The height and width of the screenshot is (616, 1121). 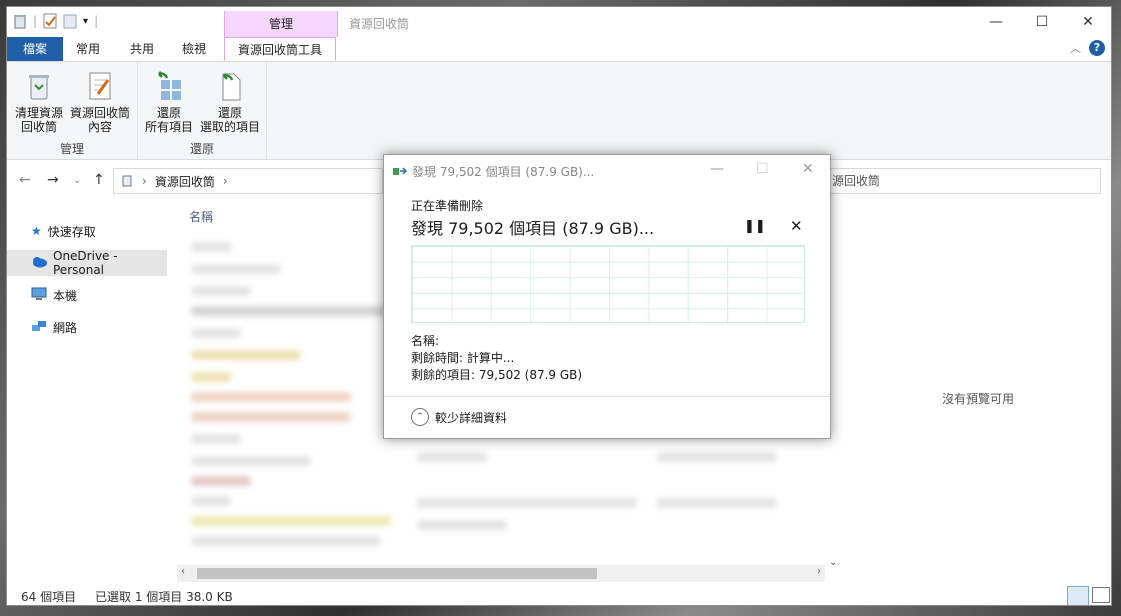 What do you see at coordinates (248, 181) in the screenshot?
I see `address-bar: › 資源回收筒 ›` at bounding box center [248, 181].